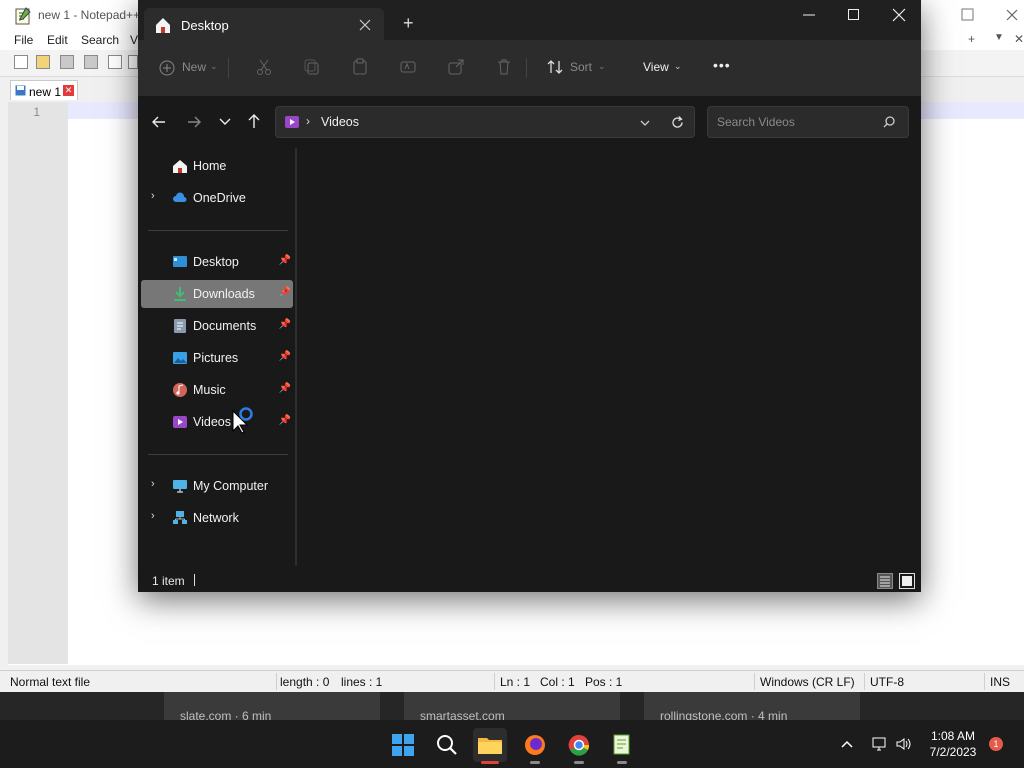 This screenshot has height=768, width=1024. Describe the element at coordinates (808, 122) in the screenshot. I see `search-box: Search Videos` at that location.